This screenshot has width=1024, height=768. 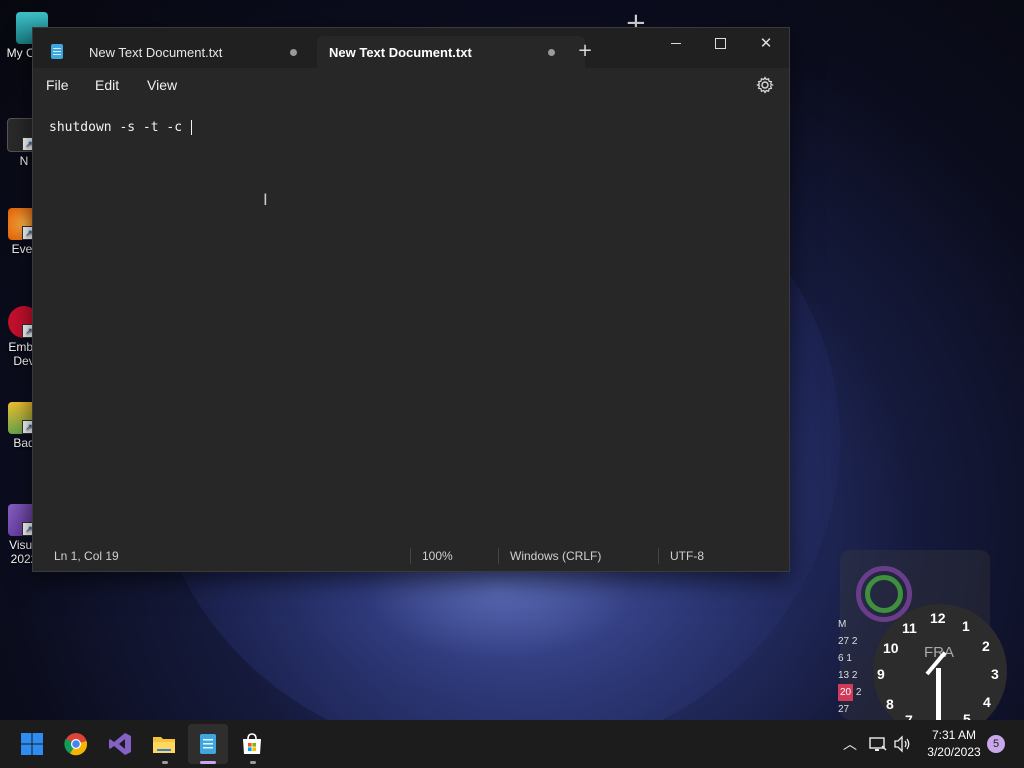 What do you see at coordinates (966, 626) in the screenshot?
I see `clock-number: 1` at bounding box center [966, 626].